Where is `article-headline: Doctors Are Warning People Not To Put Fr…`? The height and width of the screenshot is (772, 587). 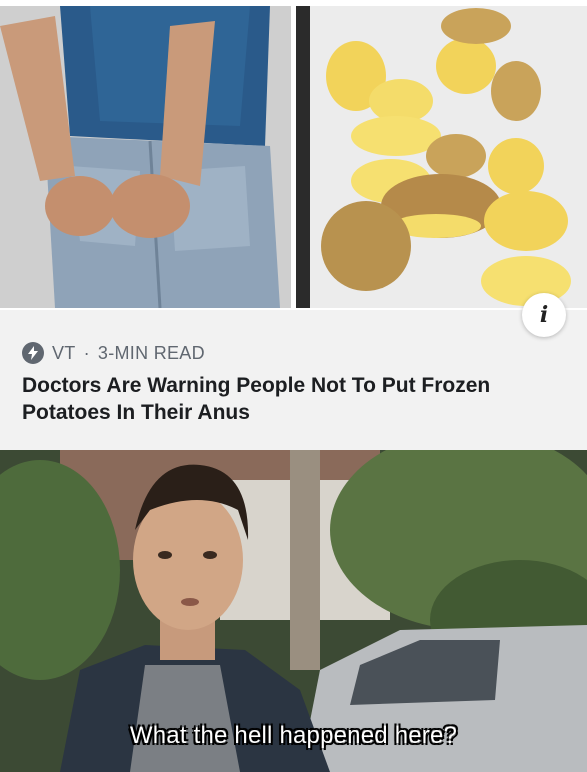 article-headline: Doctors Are Warning People Not To Put Fr… is located at coordinates (292, 399).